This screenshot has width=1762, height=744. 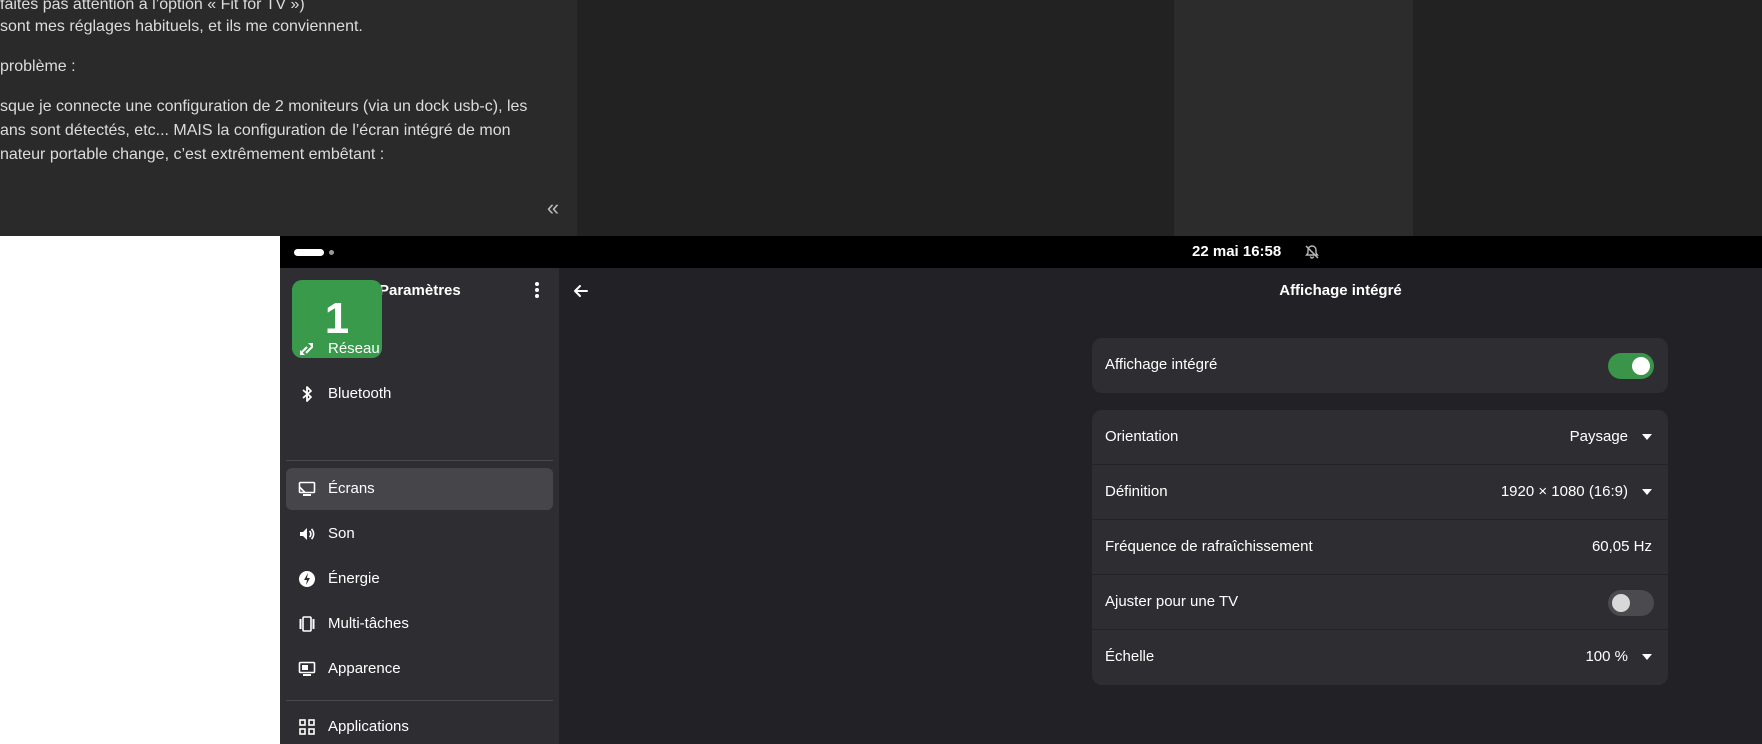 I want to click on scale-value: 100 %, so click(x=1606, y=656).